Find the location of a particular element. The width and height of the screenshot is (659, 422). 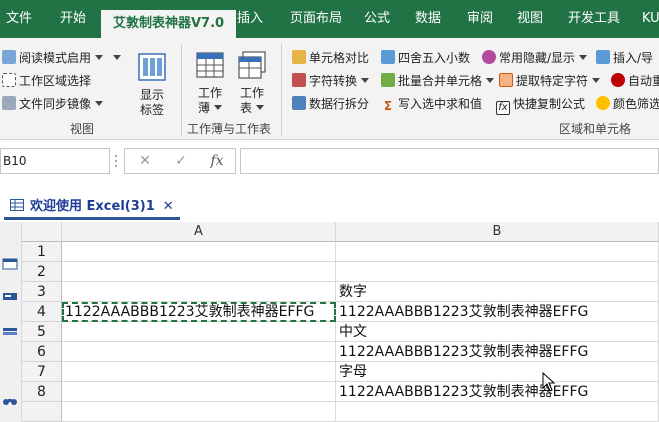

extract-chars-label: 提取特定字符 is located at coordinates (552, 81).